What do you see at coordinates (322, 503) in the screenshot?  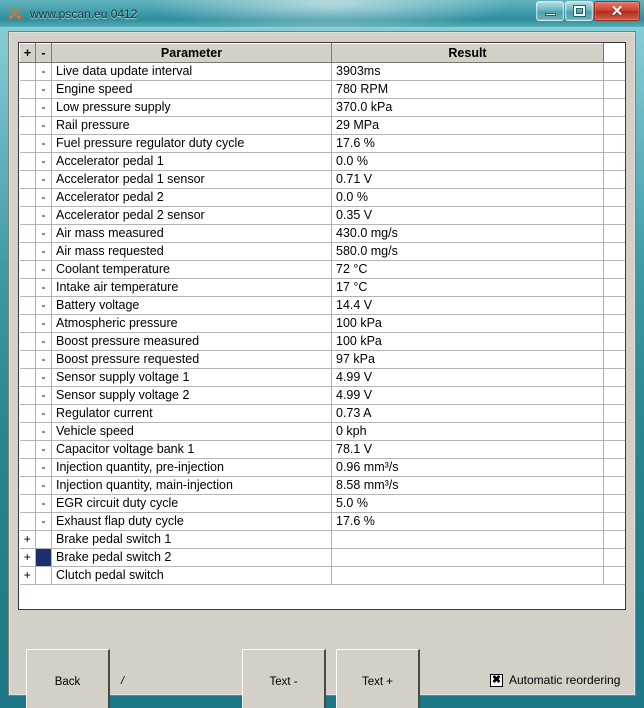 I see `table-row: - EGR circuit duty cycle 5.0 %` at bounding box center [322, 503].